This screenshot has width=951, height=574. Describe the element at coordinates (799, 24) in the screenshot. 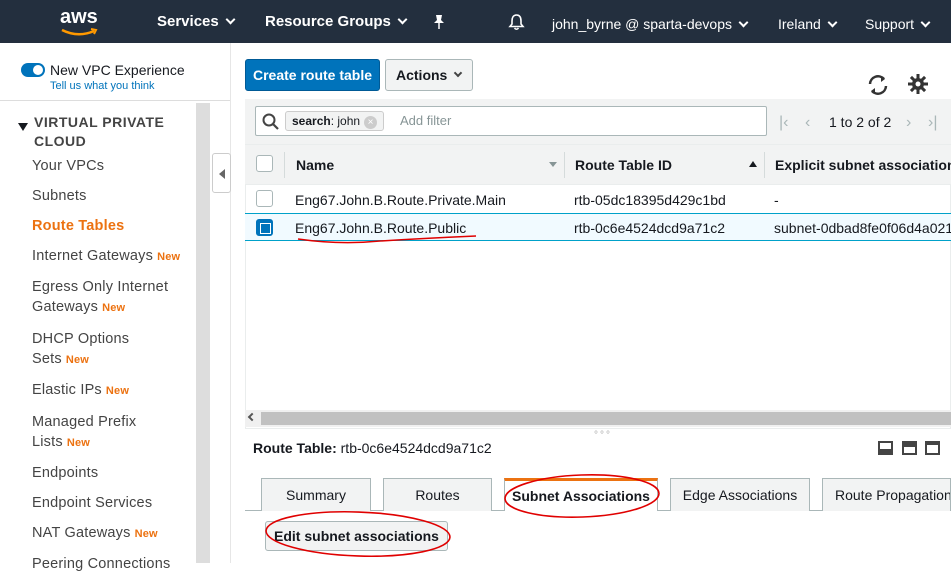

I see `region-label: Ireland` at that location.